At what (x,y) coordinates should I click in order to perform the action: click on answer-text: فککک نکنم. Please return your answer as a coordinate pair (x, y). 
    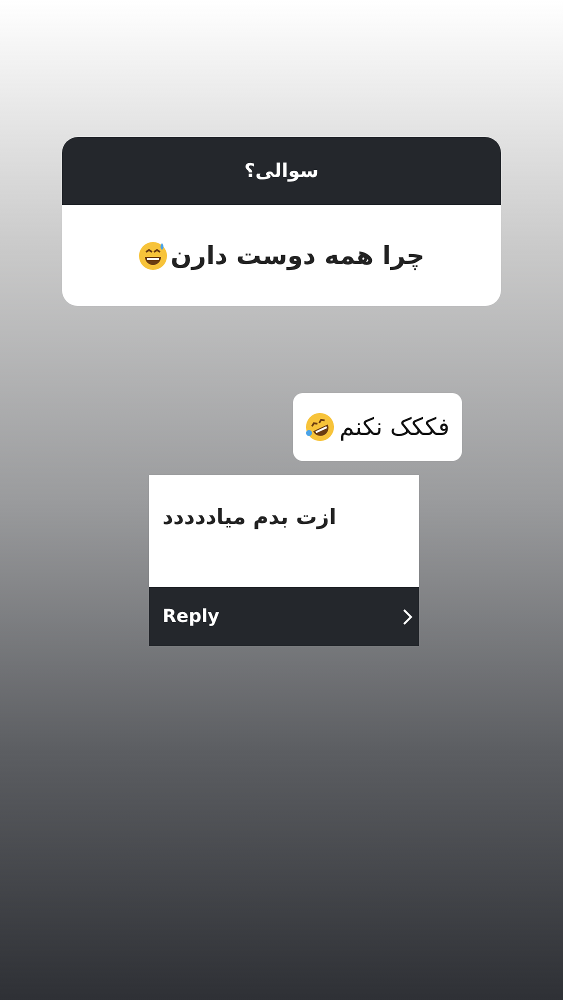
    Looking at the image, I should click on (394, 427).